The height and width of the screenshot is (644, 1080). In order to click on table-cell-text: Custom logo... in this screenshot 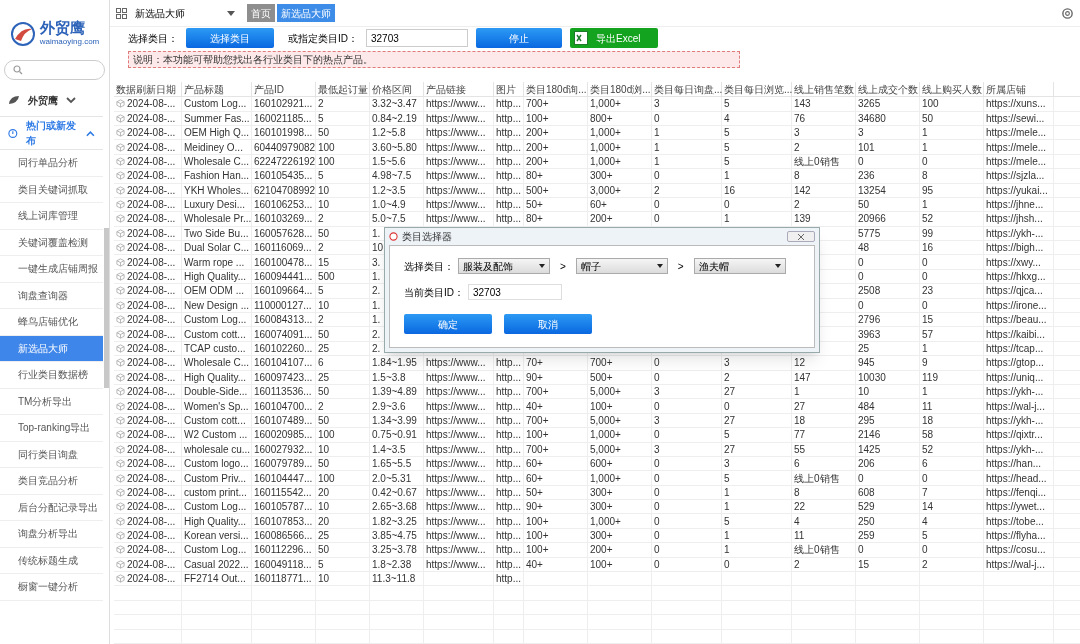, I will do `click(216, 464)`.